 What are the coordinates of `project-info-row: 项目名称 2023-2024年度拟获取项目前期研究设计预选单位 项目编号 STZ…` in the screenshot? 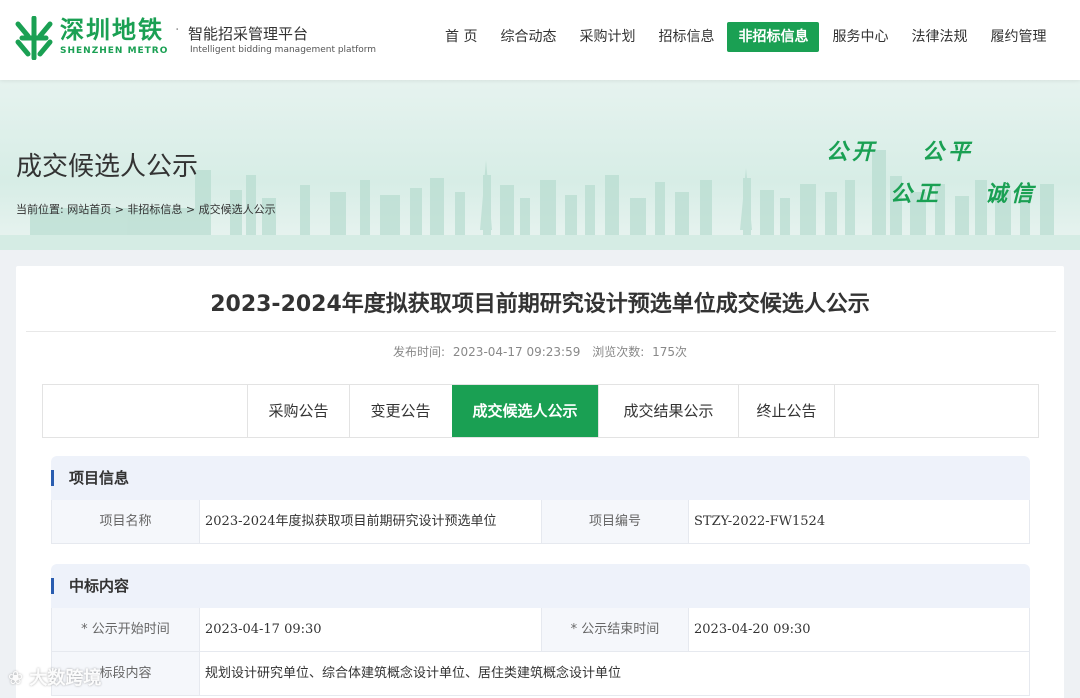 It's located at (540, 522).